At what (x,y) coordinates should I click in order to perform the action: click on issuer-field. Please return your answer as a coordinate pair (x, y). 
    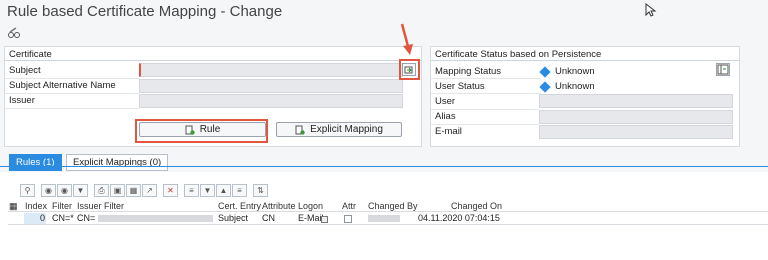
    Looking at the image, I should click on (271, 101).